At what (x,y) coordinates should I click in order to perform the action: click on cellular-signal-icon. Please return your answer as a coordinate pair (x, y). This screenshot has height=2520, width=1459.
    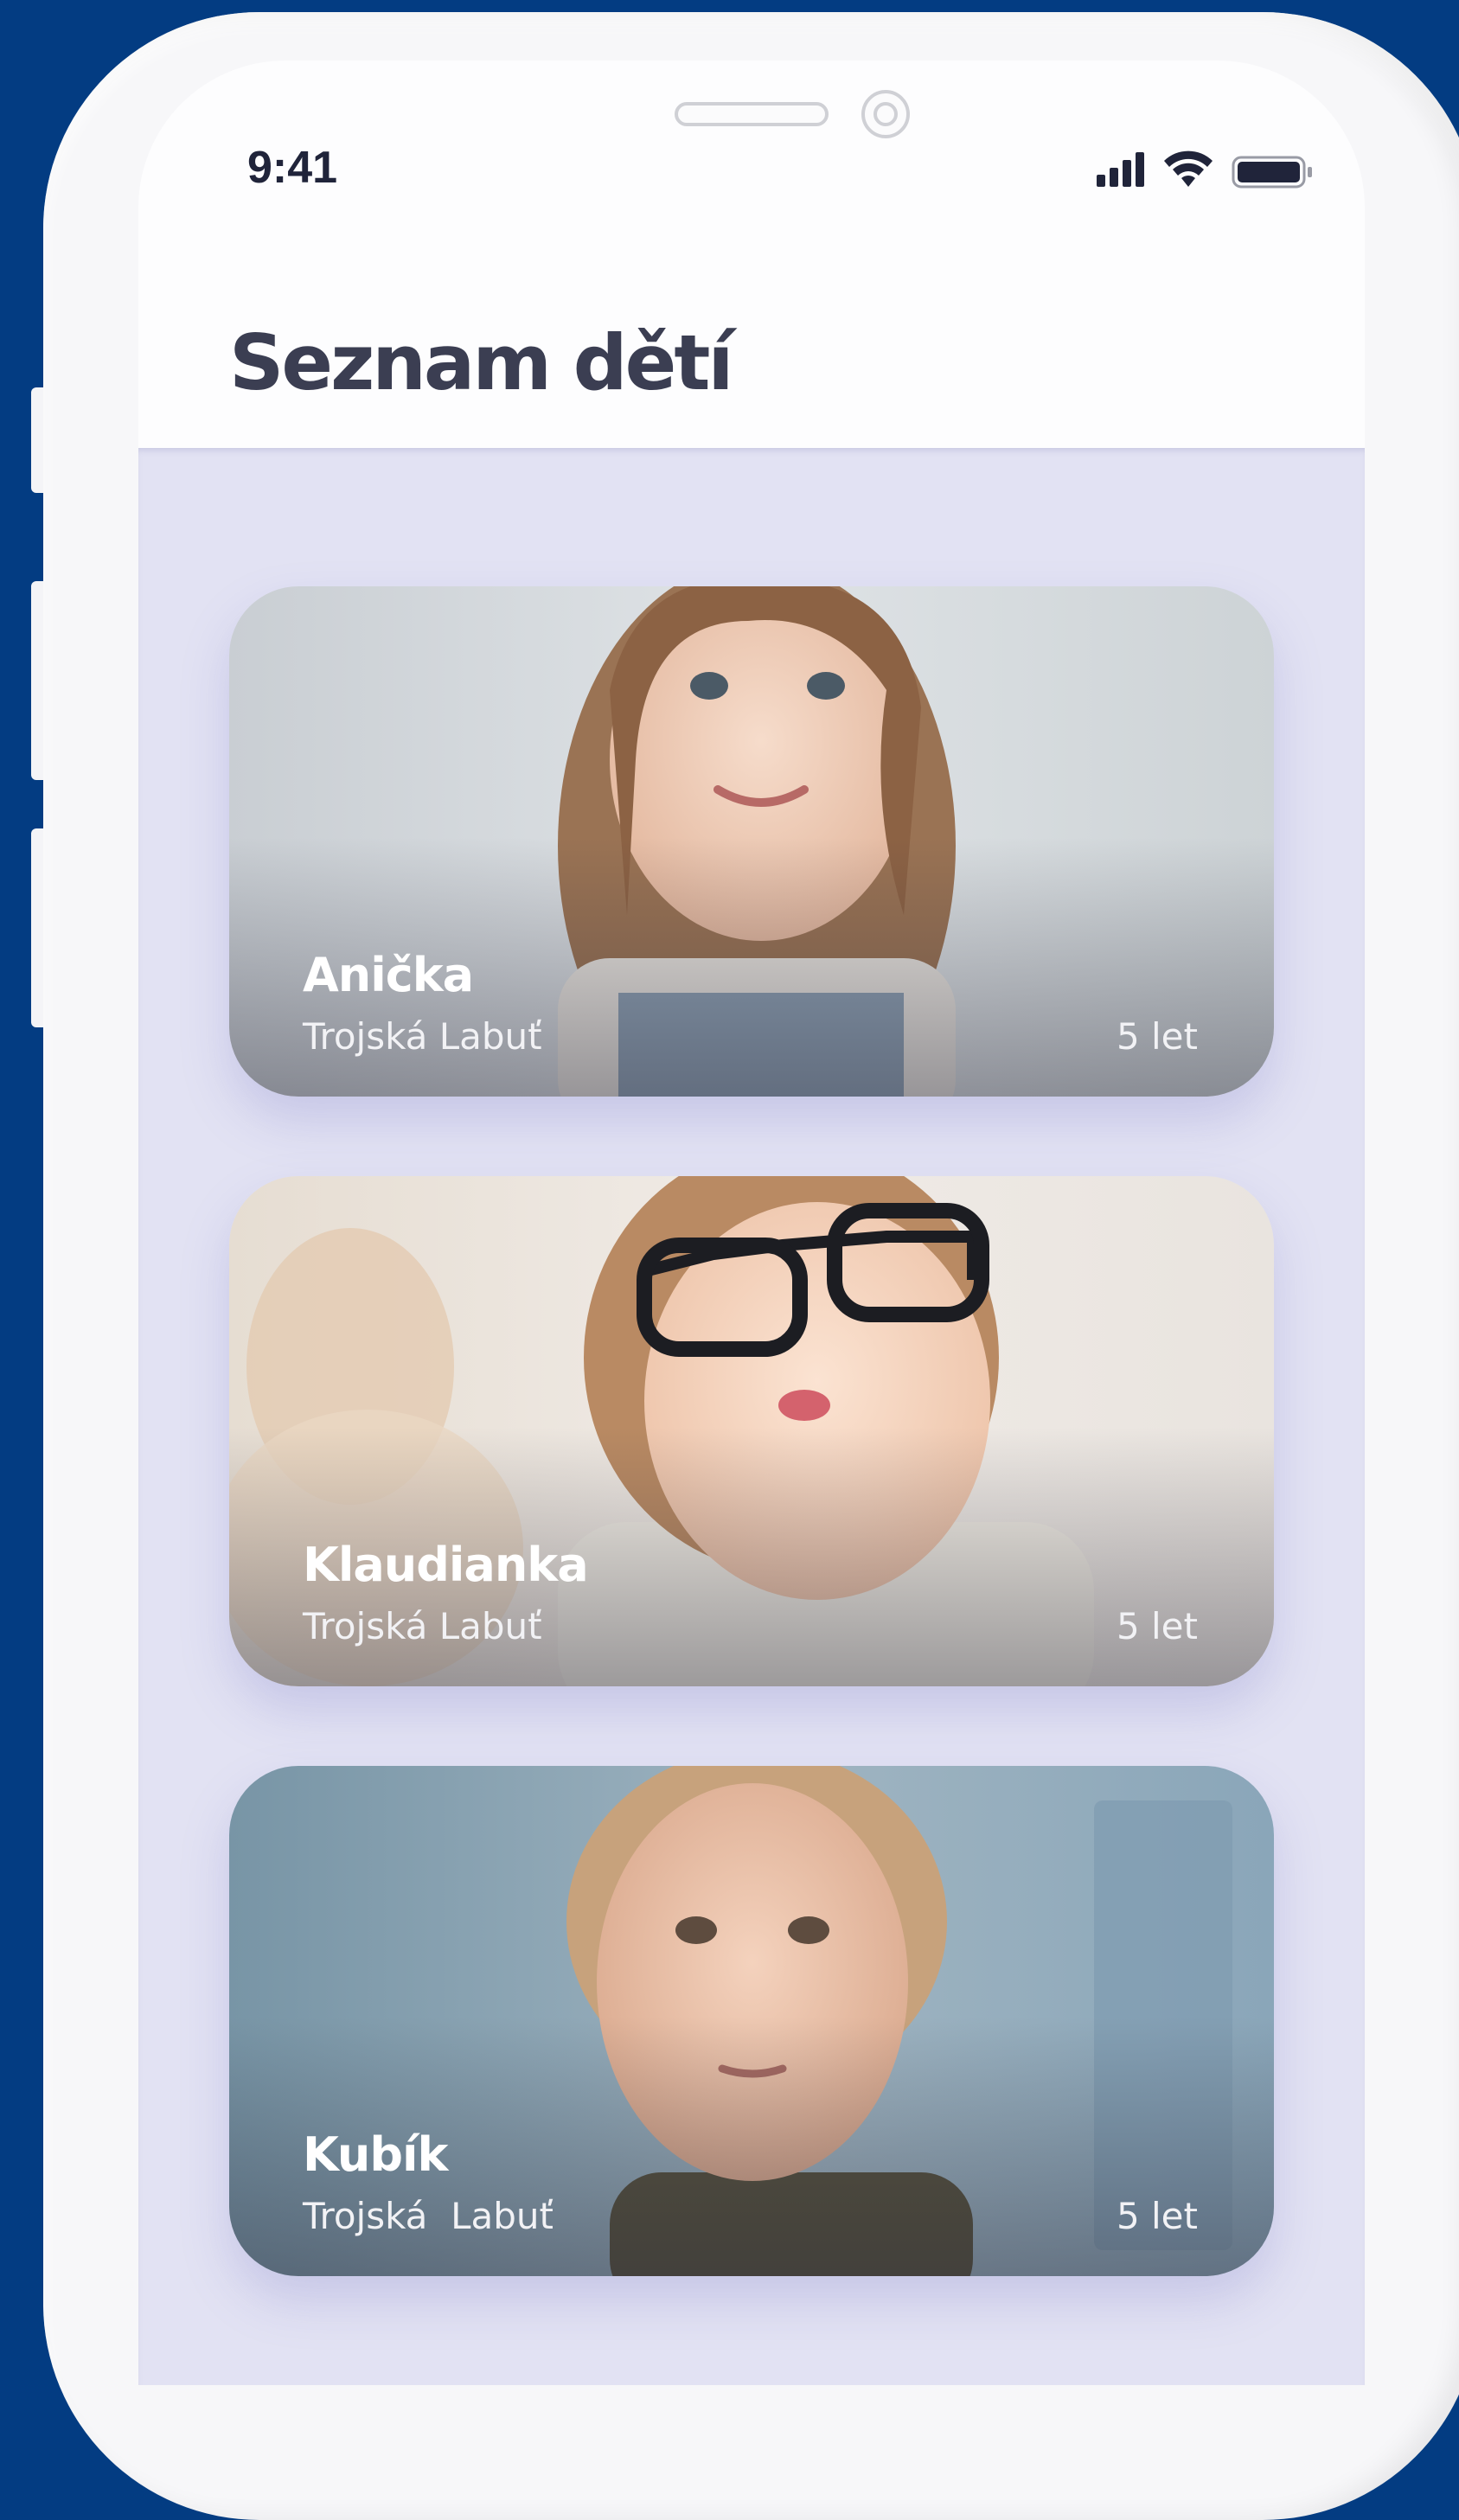
    Looking at the image, I should click on (1120, 169).